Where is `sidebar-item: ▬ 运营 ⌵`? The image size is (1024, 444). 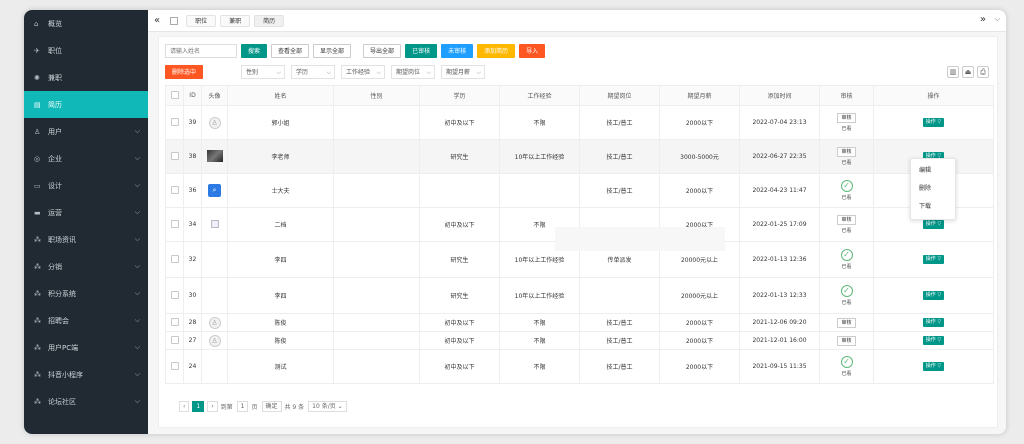 sidebar-item: ▬ 运营 ⌵ is located at coordinates (86, 212).